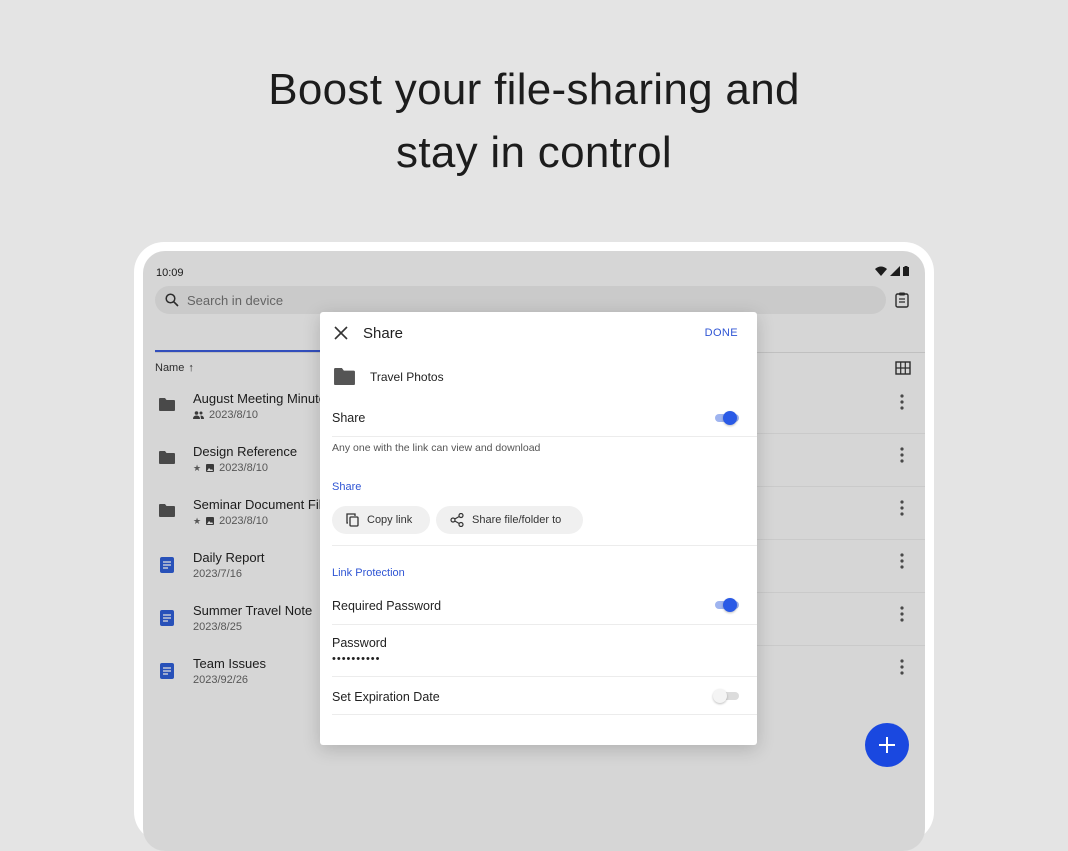 Image resolution: width=1068 pixels, height=851 pixels. I want to click on add-button, so click(887, 745).